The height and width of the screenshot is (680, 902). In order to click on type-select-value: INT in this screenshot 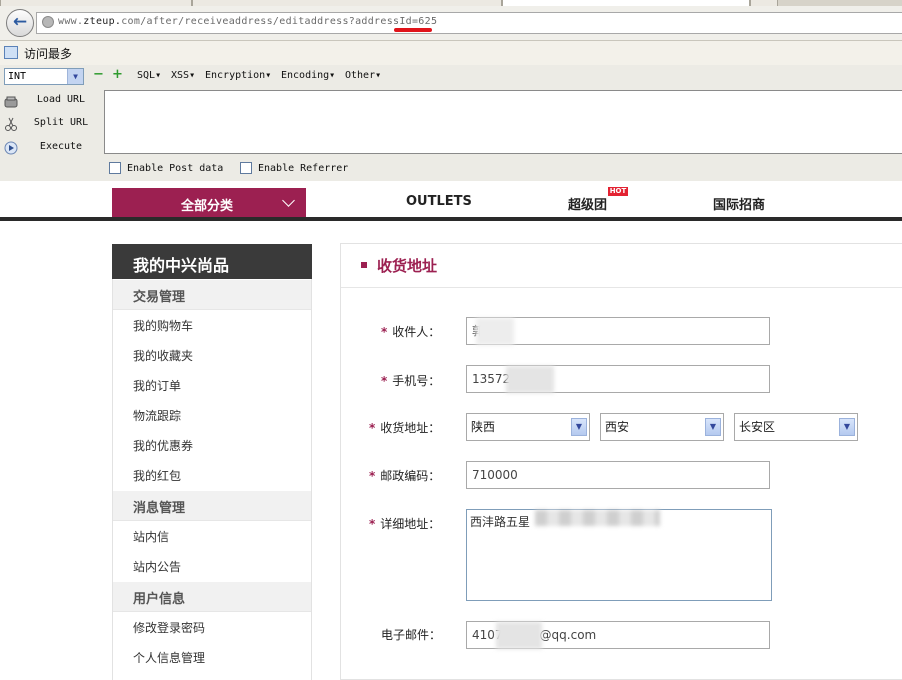, I will do `click(17, 76)`.